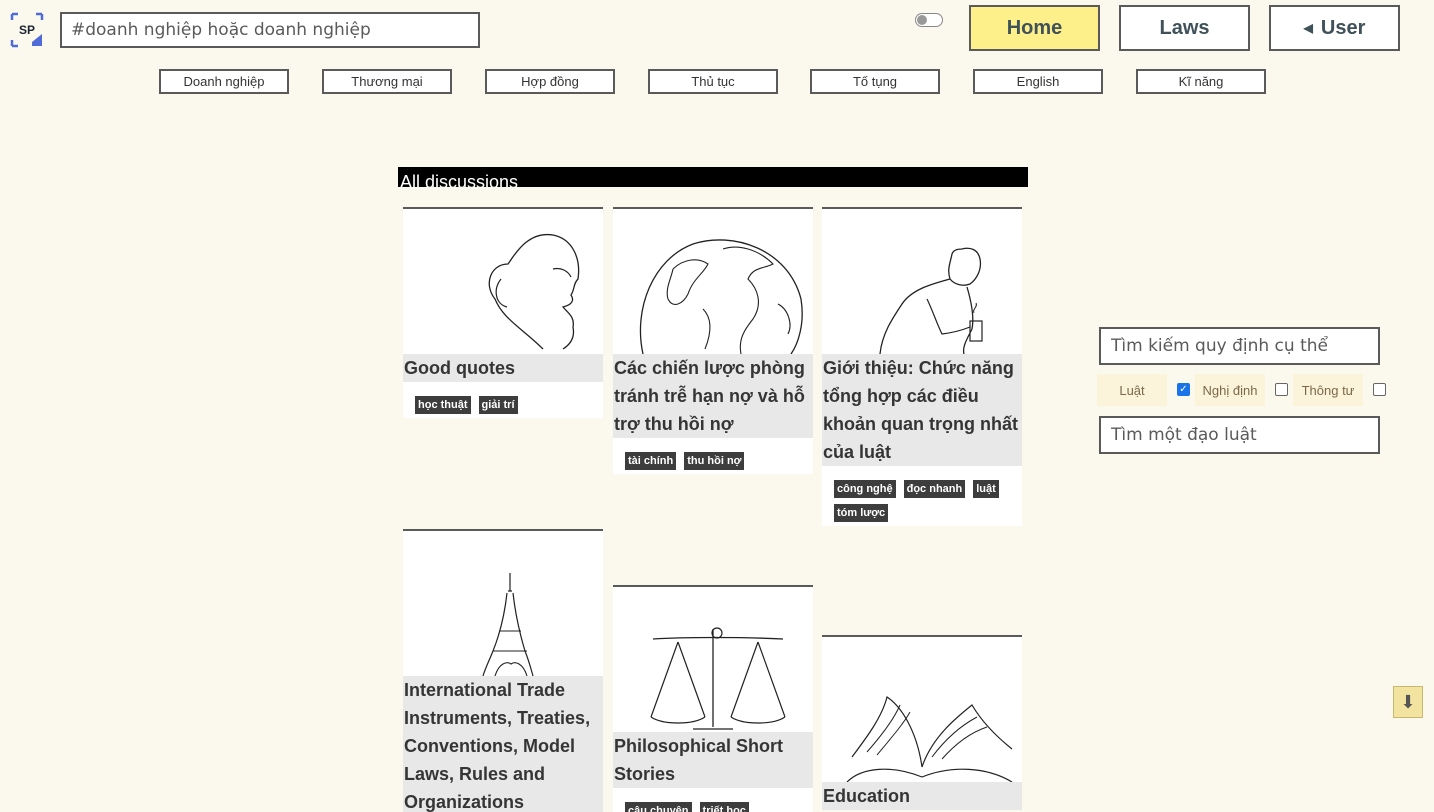 The height and width of the screenshot is (812, 1434). Describe the element at coordinates (443, 405) in the screenshot. I see `tag: học thuật` at that location.